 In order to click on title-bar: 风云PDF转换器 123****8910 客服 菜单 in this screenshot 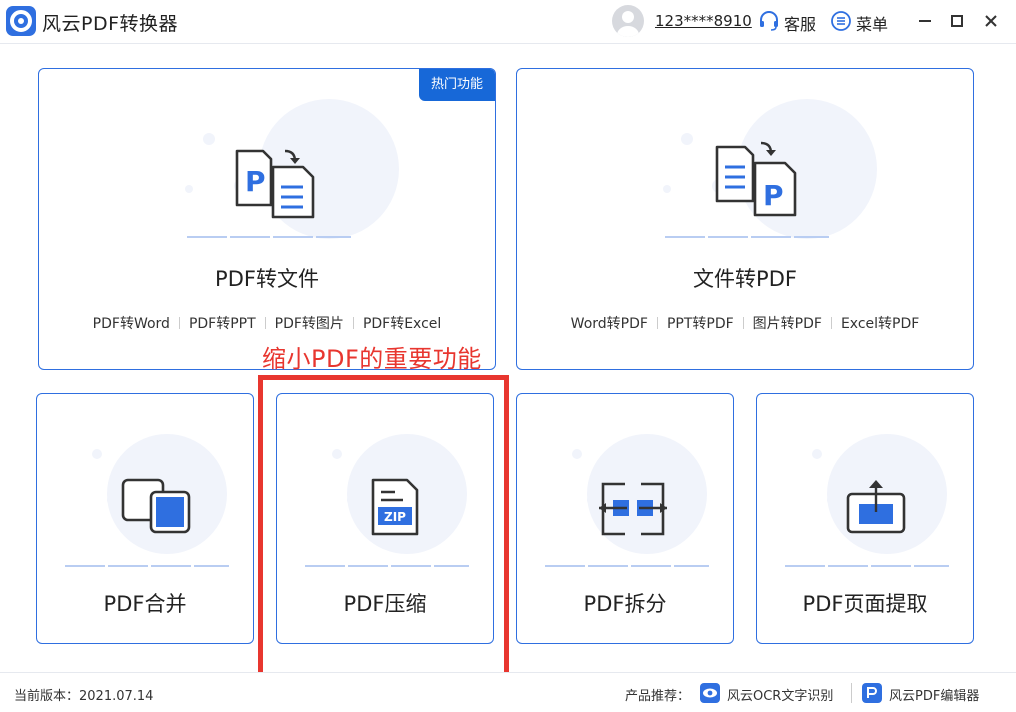, I will do `click(508, 22)`.